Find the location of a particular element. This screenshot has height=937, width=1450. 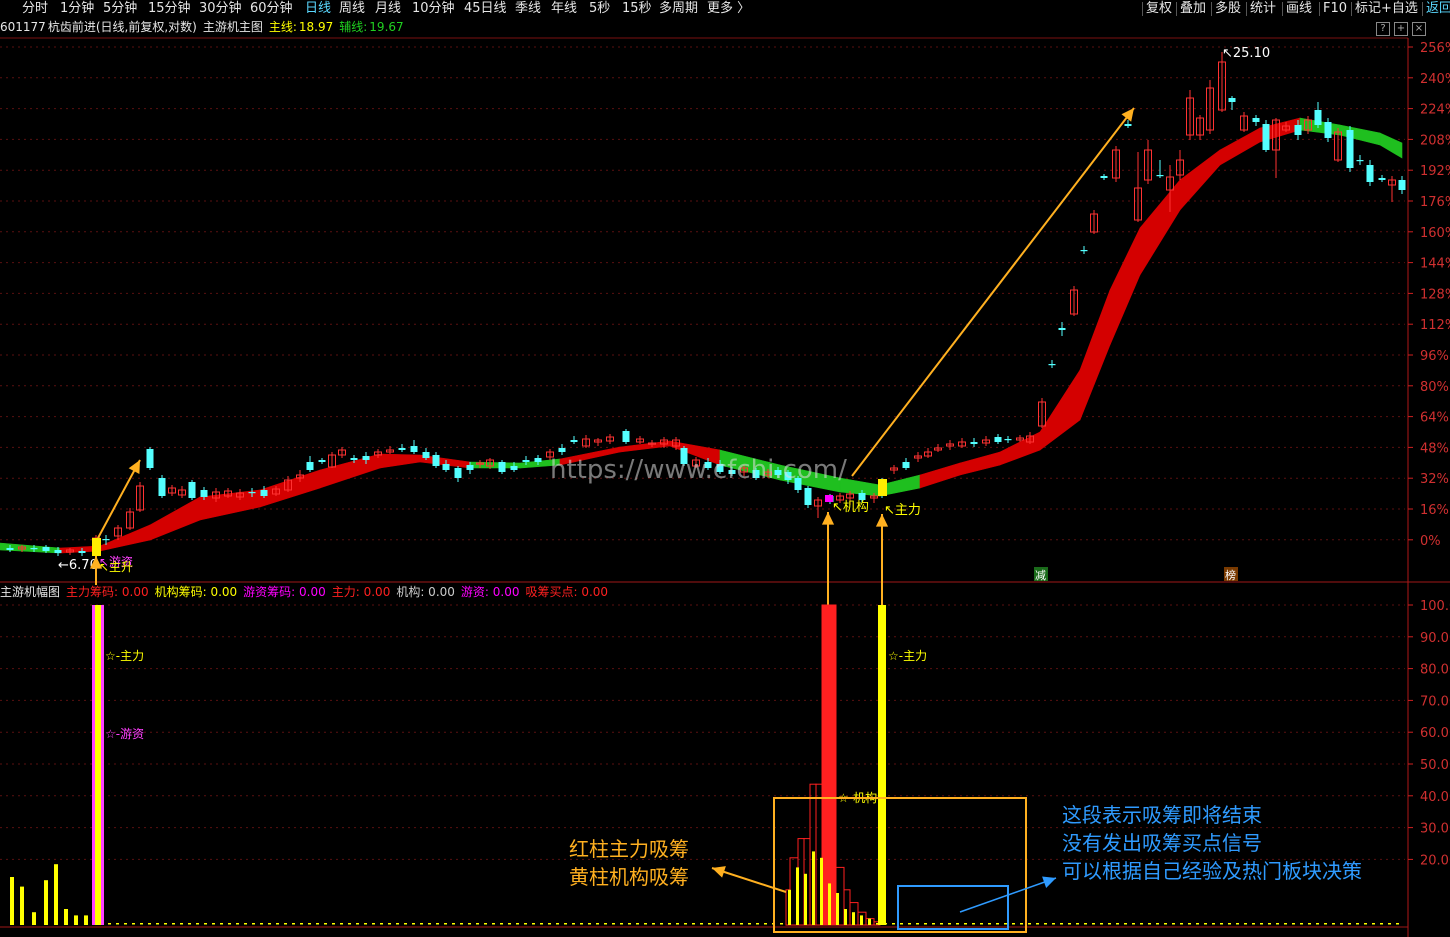

lower-axis-label: 40.00 is located at coordinates (1435, 797).